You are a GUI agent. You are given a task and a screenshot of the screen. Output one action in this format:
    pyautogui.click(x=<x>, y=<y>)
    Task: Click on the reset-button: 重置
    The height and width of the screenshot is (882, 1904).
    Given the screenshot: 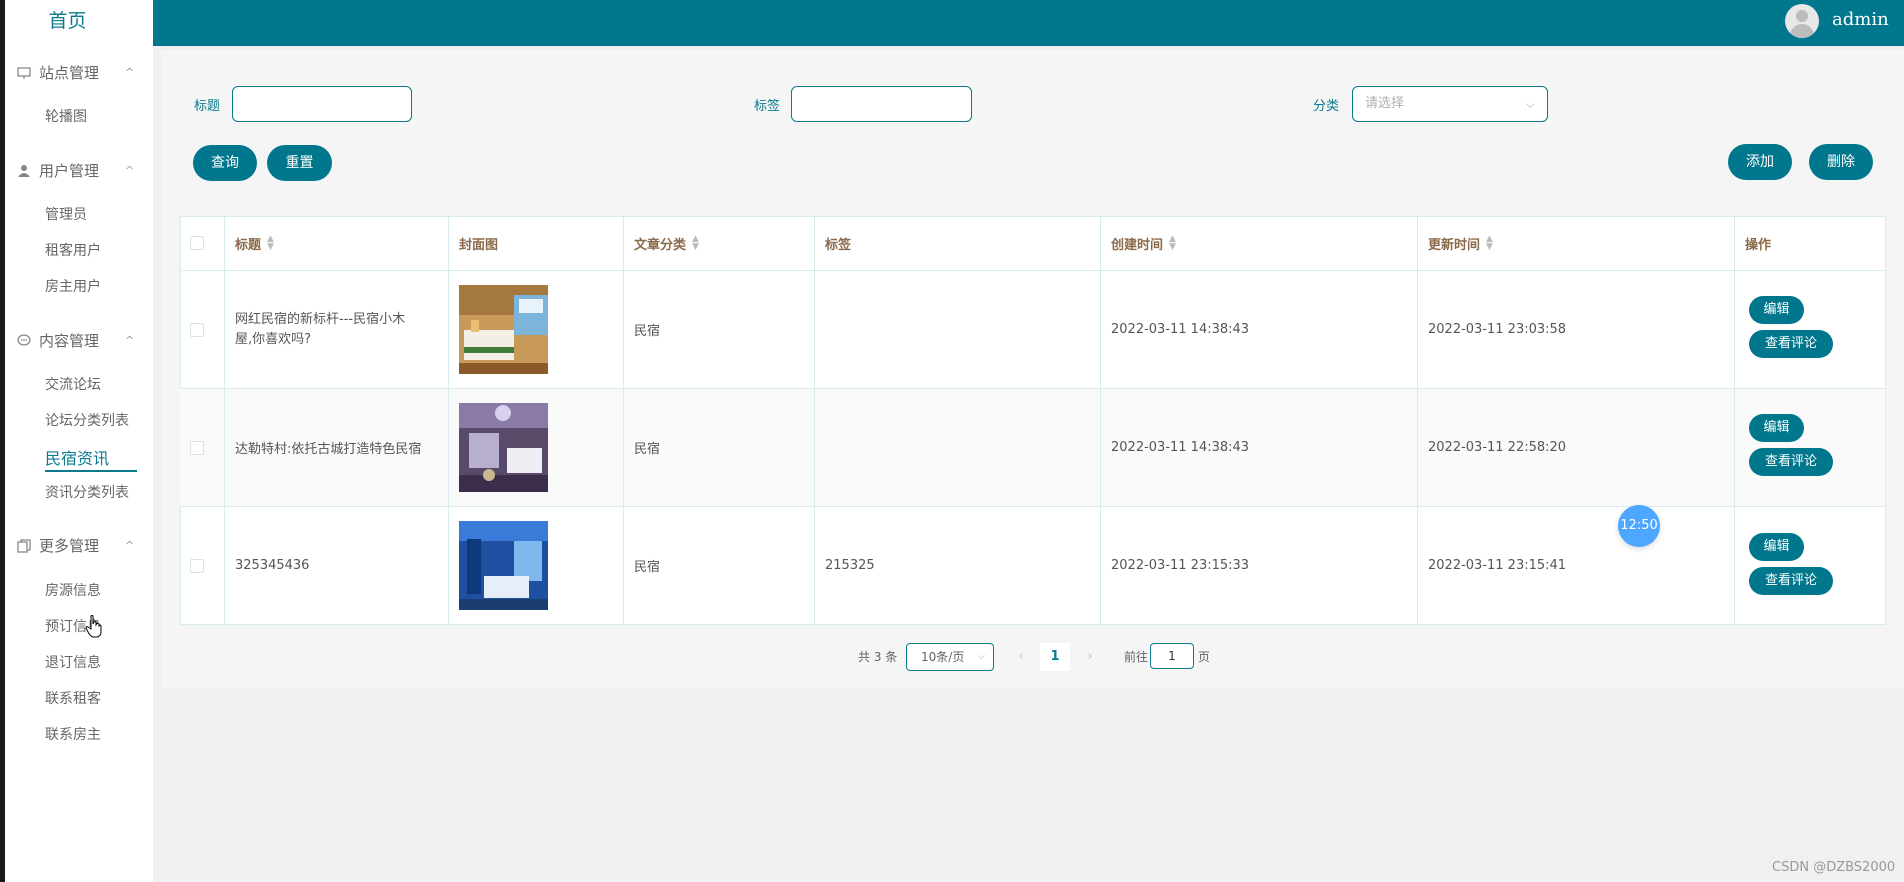 What is the action you would take?
    pyautogui.click(x=299, y=163)
    